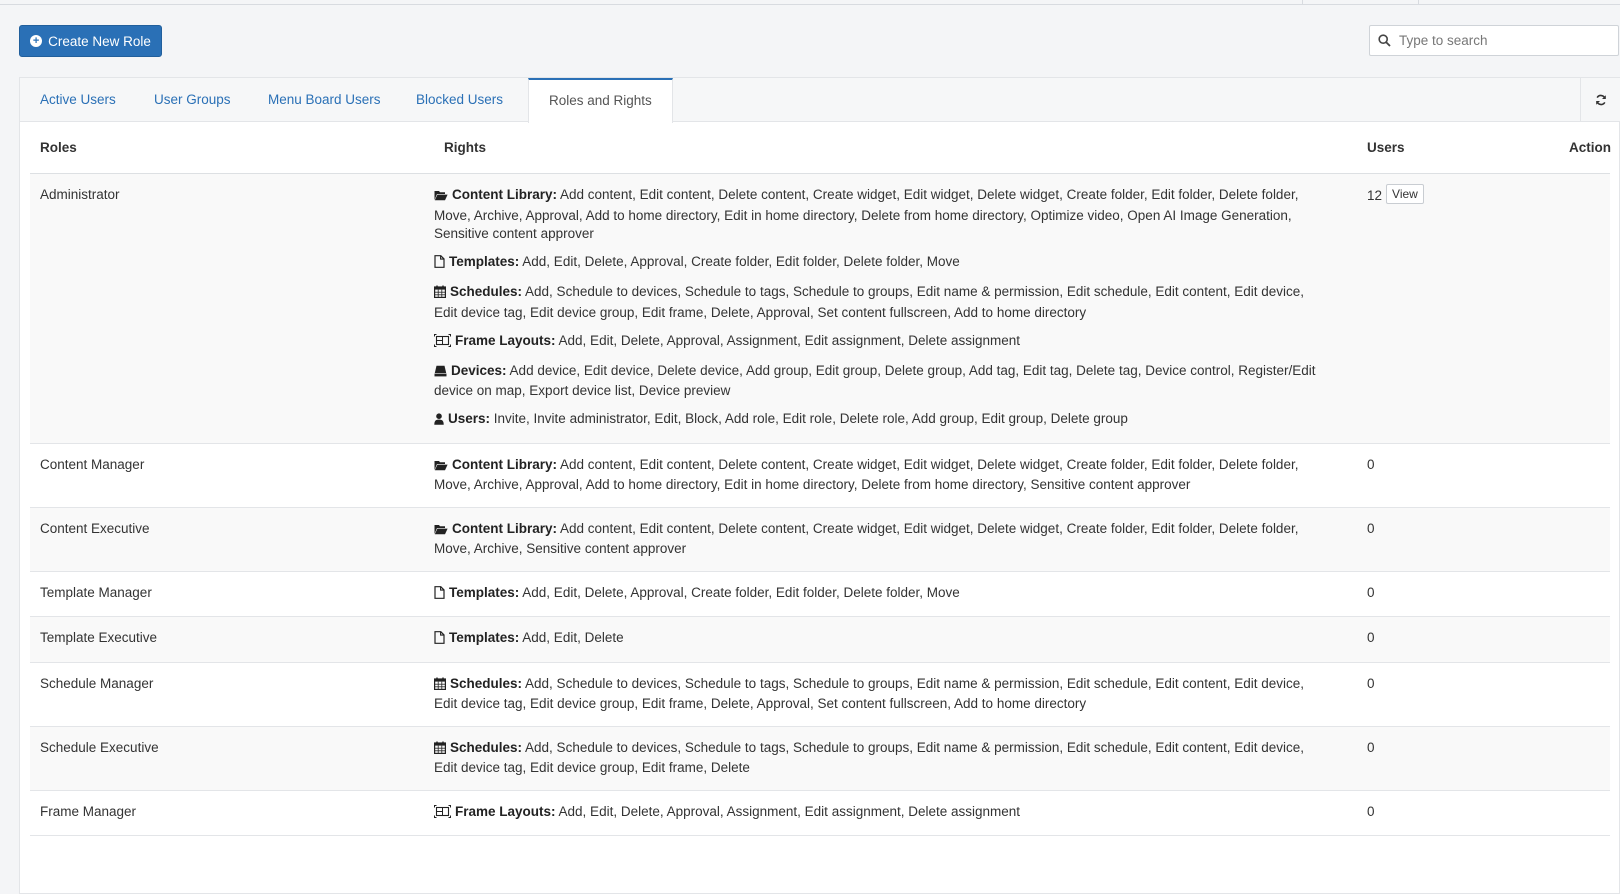 This screenshot has height=894, width=1620. I want to click on create-new-role-label: Create New Role, so click(99, 41).